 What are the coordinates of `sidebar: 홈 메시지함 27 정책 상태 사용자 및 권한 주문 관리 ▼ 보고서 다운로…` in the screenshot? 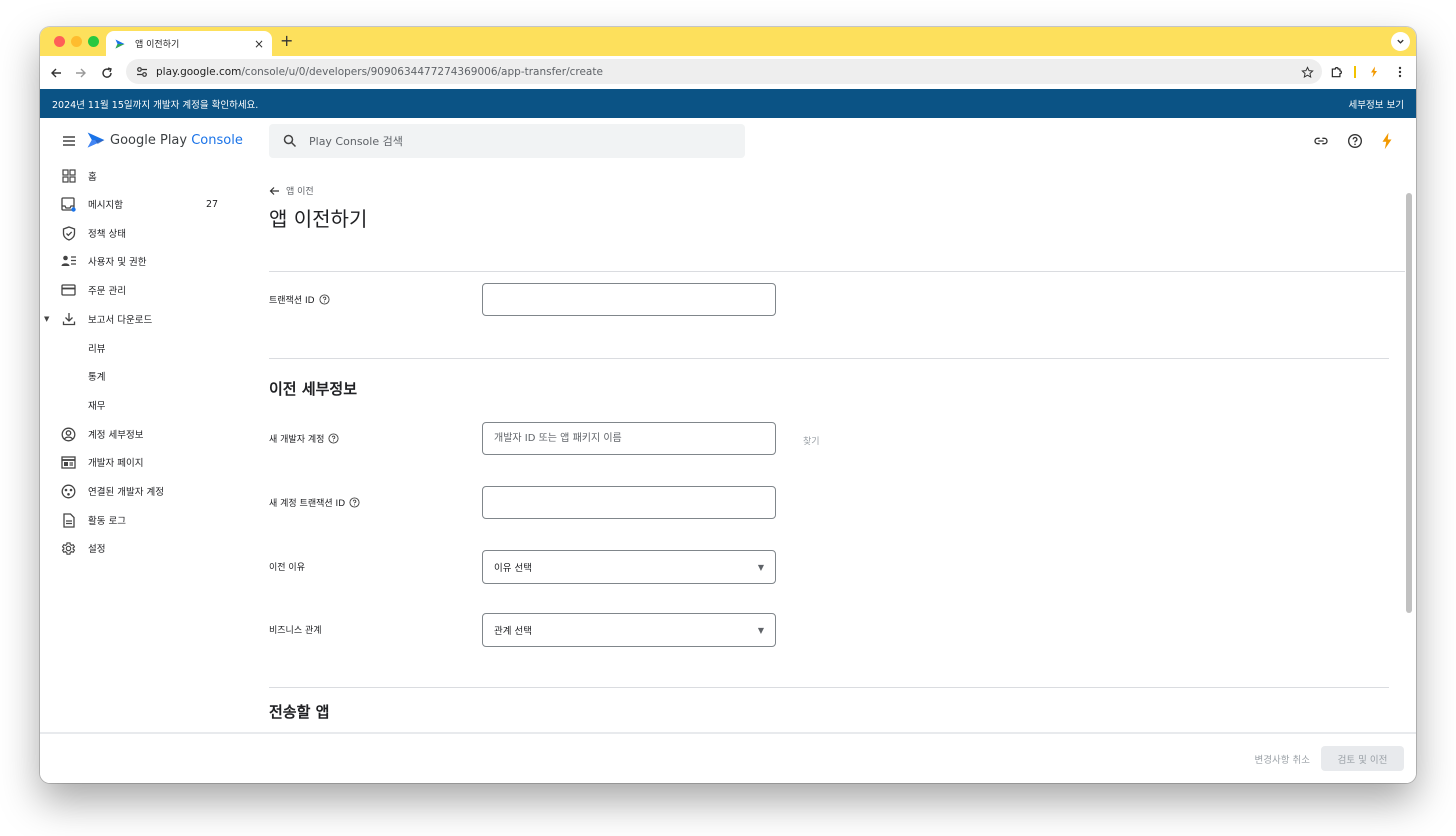 It's located at (140, 448).